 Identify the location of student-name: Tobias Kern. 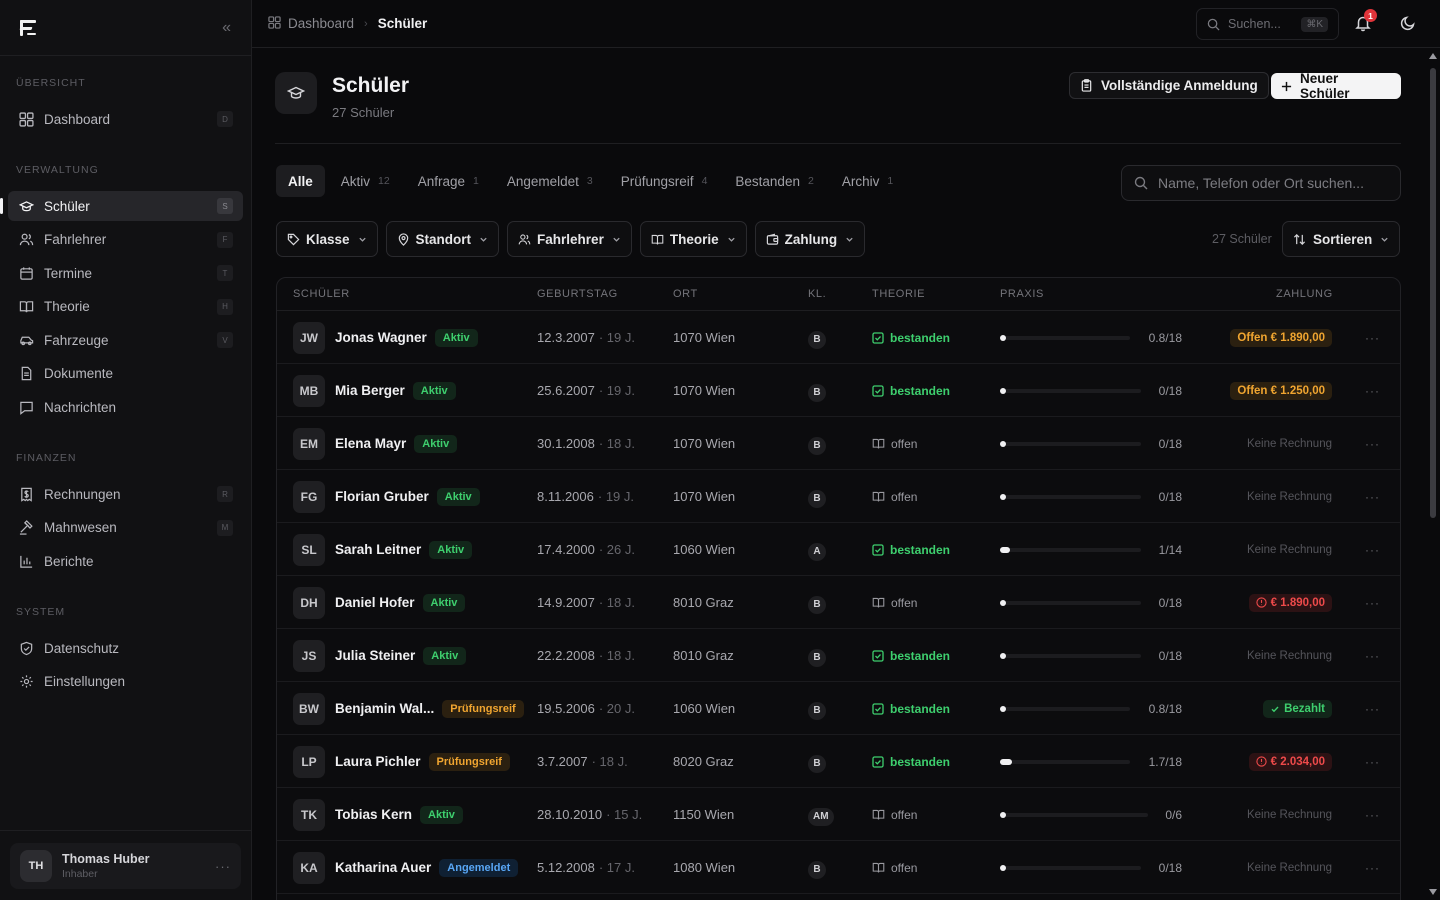
(373, 814).